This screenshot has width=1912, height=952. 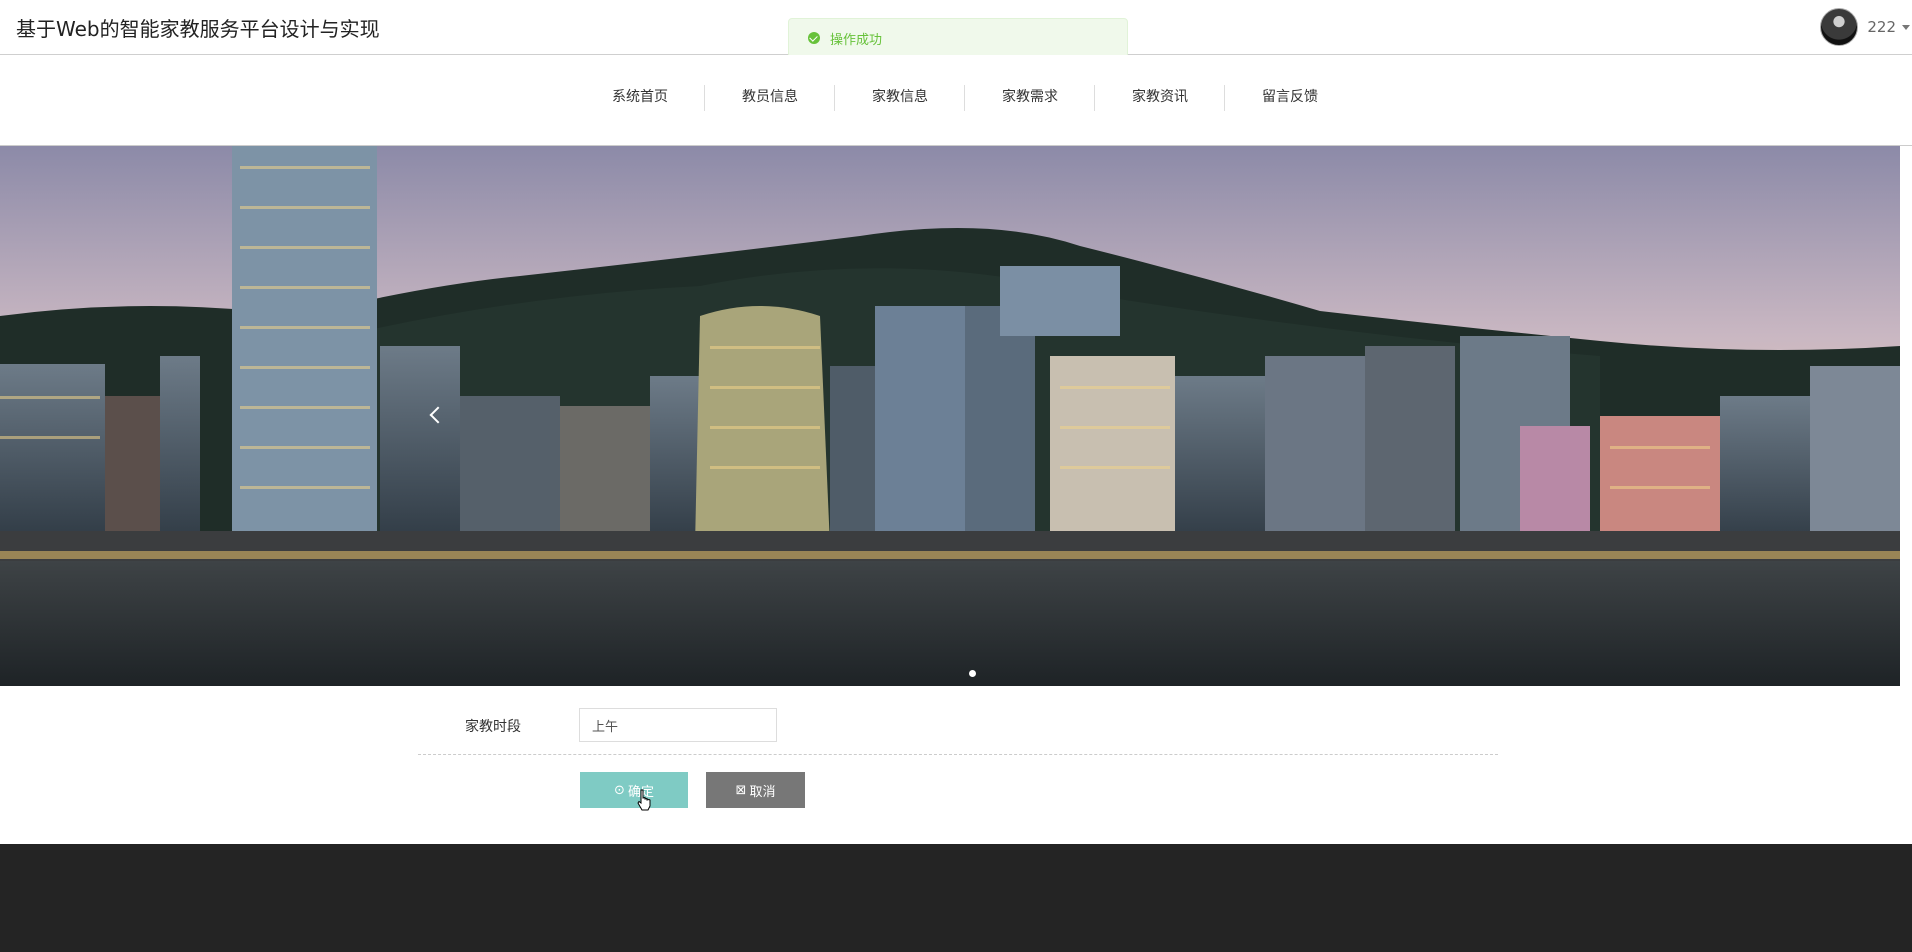 I want to click on nav-label: 留言反馈, so click(x=1290, y=97).